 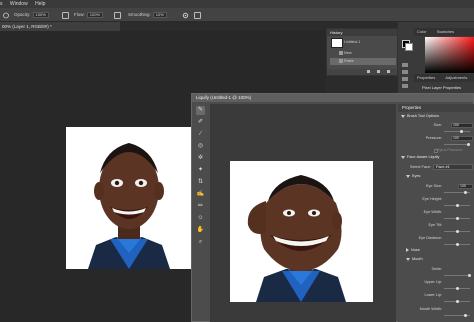 I want to click on opacity-pressure-toggle, so click(x=65, y=15).